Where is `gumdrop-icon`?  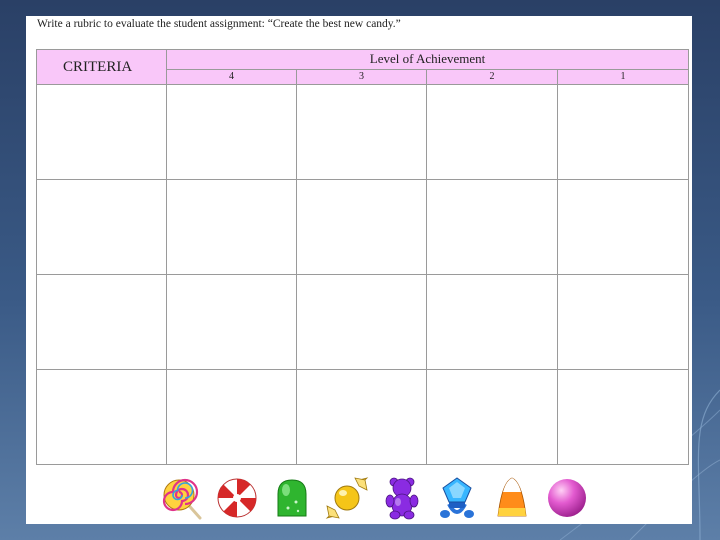 gumdrop-icon is located at coordinates (292, 498).